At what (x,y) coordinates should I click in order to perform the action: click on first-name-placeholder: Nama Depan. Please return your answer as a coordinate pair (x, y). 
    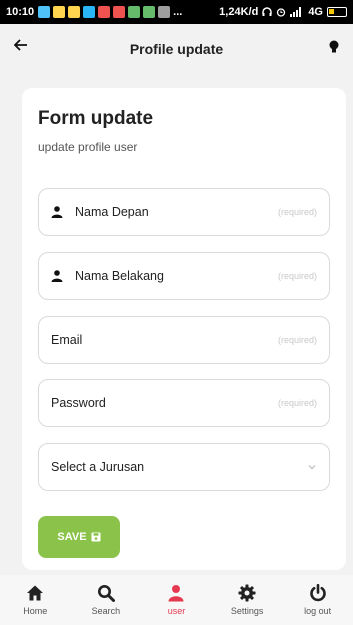
    Looking at the image, I should click on (112, 212).